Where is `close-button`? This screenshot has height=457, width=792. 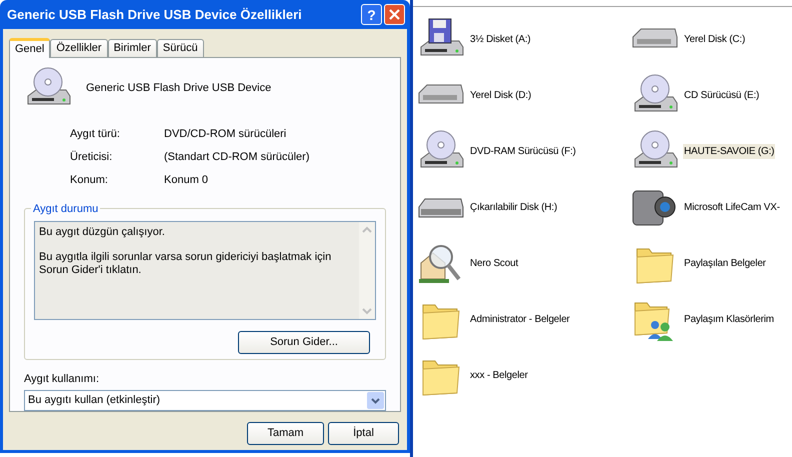 close-button is located at coordinates (394, 14).